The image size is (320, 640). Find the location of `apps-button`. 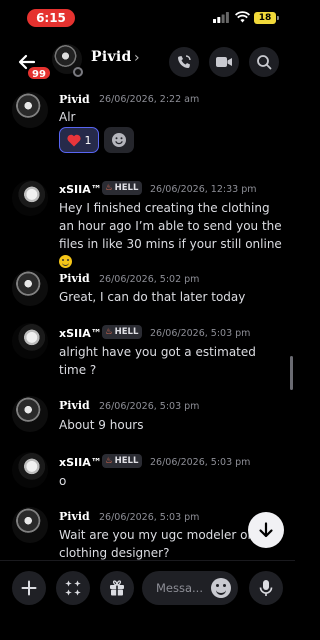

apps-button is located at coordinates (73, 588).